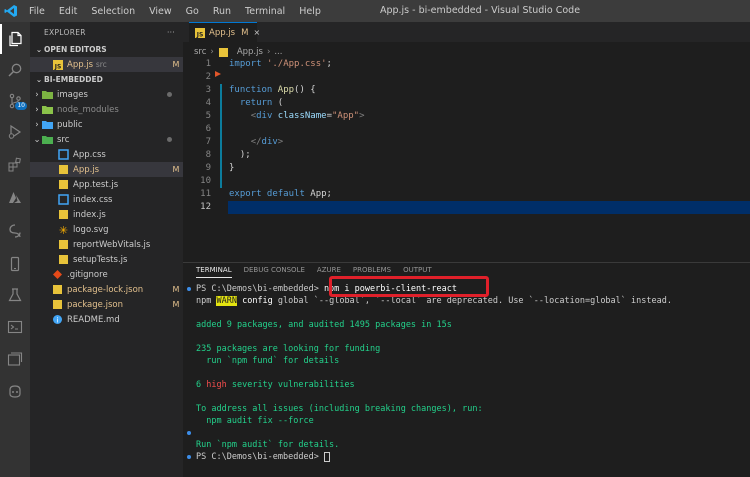 This screenshot has height=477, width=750. Describe the element at coordinates (106, 214) in the screenshot. I see `tree-item: index.js` at that location.